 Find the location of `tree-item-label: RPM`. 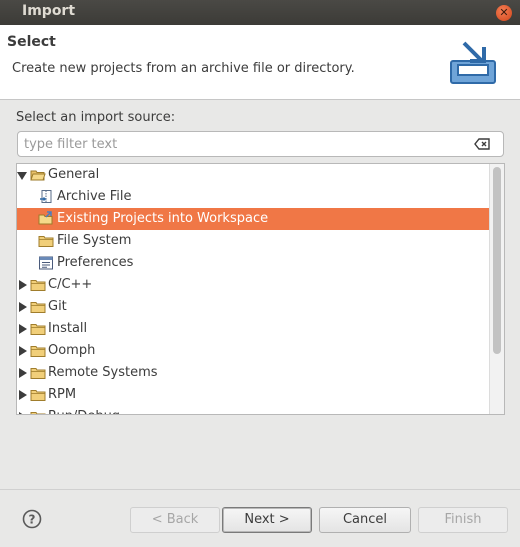

tree-item-label: RPM is located at coordinates (62, 394).